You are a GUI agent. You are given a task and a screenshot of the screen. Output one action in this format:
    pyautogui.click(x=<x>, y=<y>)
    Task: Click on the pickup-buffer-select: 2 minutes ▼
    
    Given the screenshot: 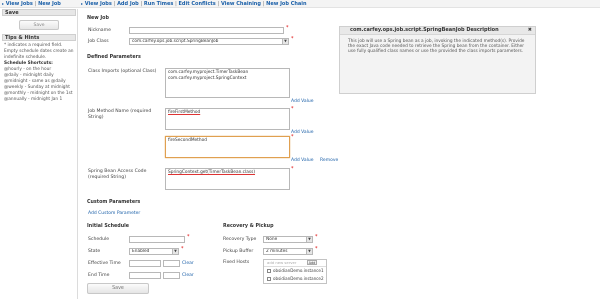 What is the action you would take?
    pyautogui.click(x=288, y=251)
    